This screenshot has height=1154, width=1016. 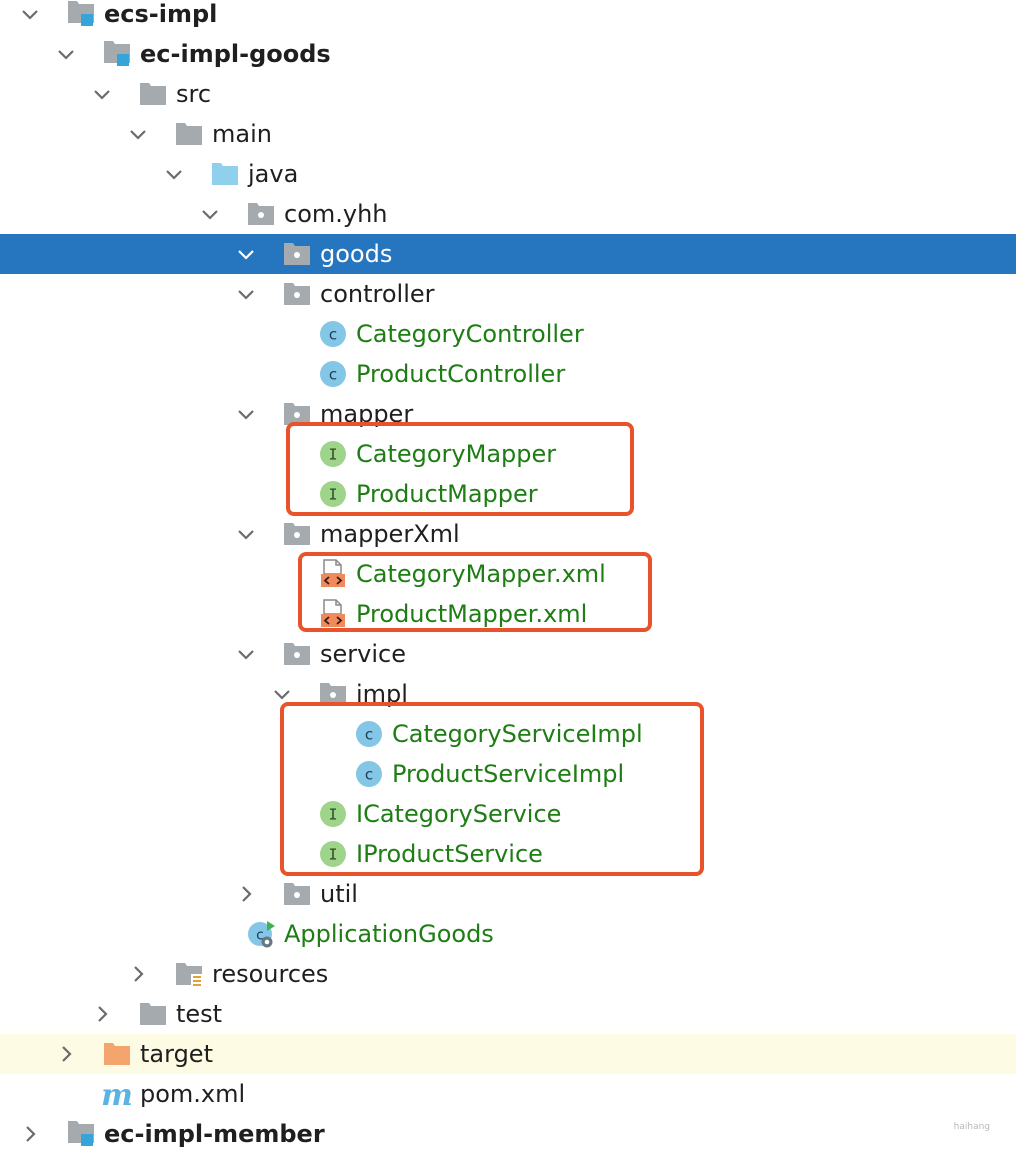 I want to click on tree-item-icategoryservice: I ICategoryService, so click(x=508, y=814).